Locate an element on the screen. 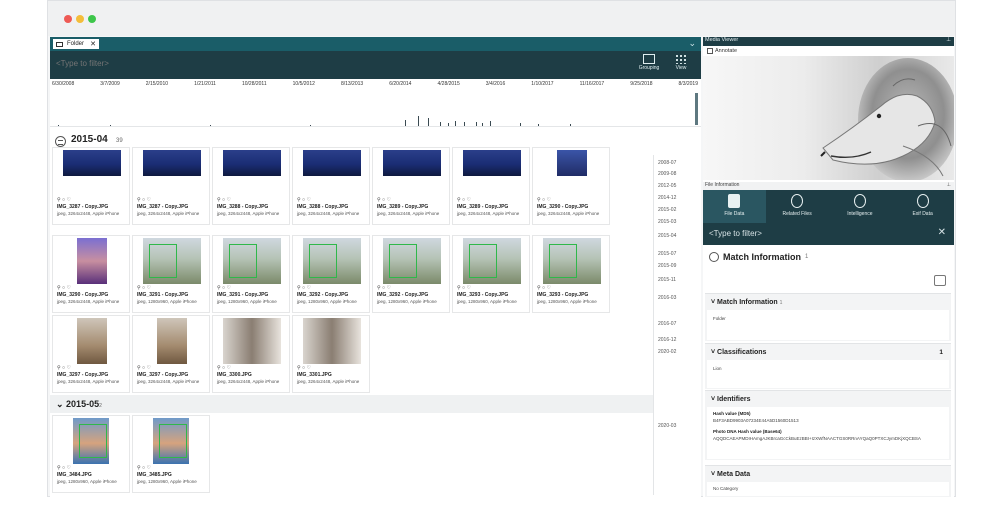 The width and height of the screenshot is (1002, 523). view-button: View is located at coordinates (681, 65).